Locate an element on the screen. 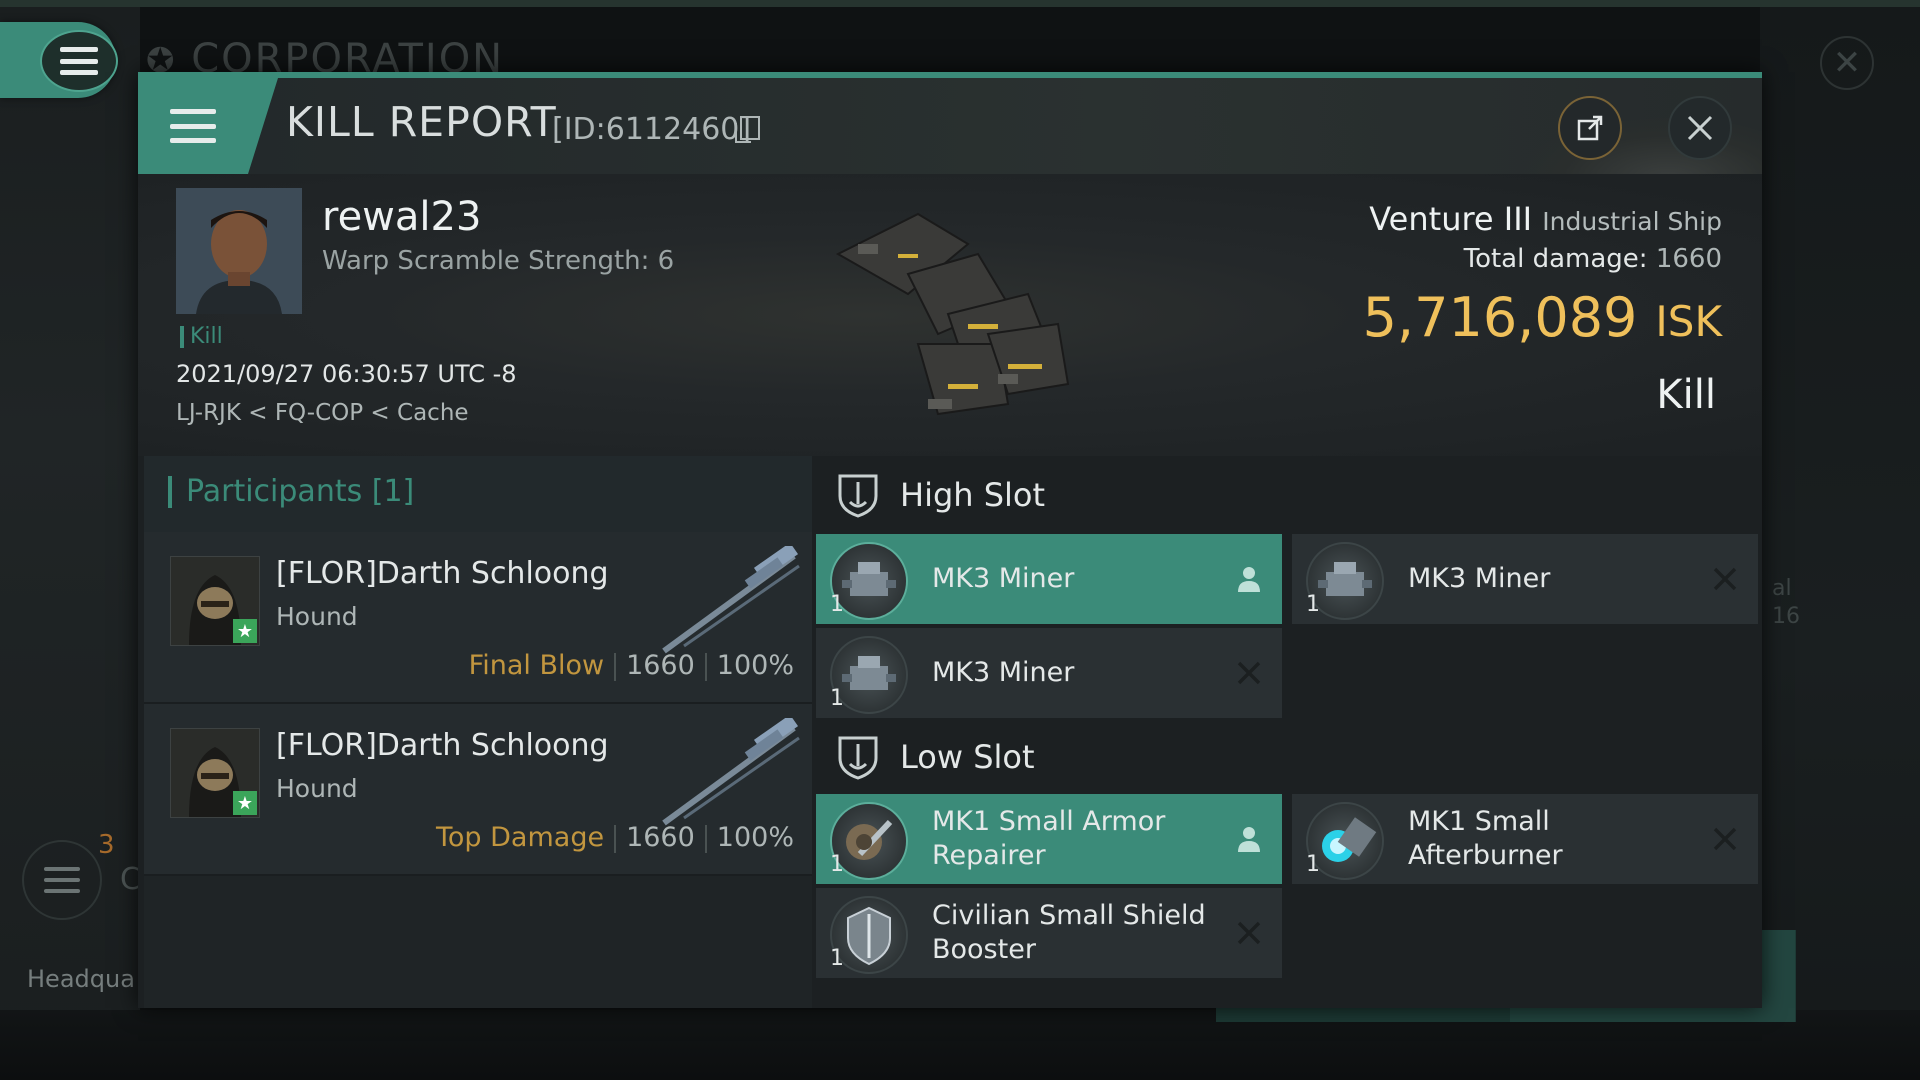 The width and height of the screenshot is (1920, 1080). victim-ship: Venture III Industrial Ship is located at coordinates (1545, 219).